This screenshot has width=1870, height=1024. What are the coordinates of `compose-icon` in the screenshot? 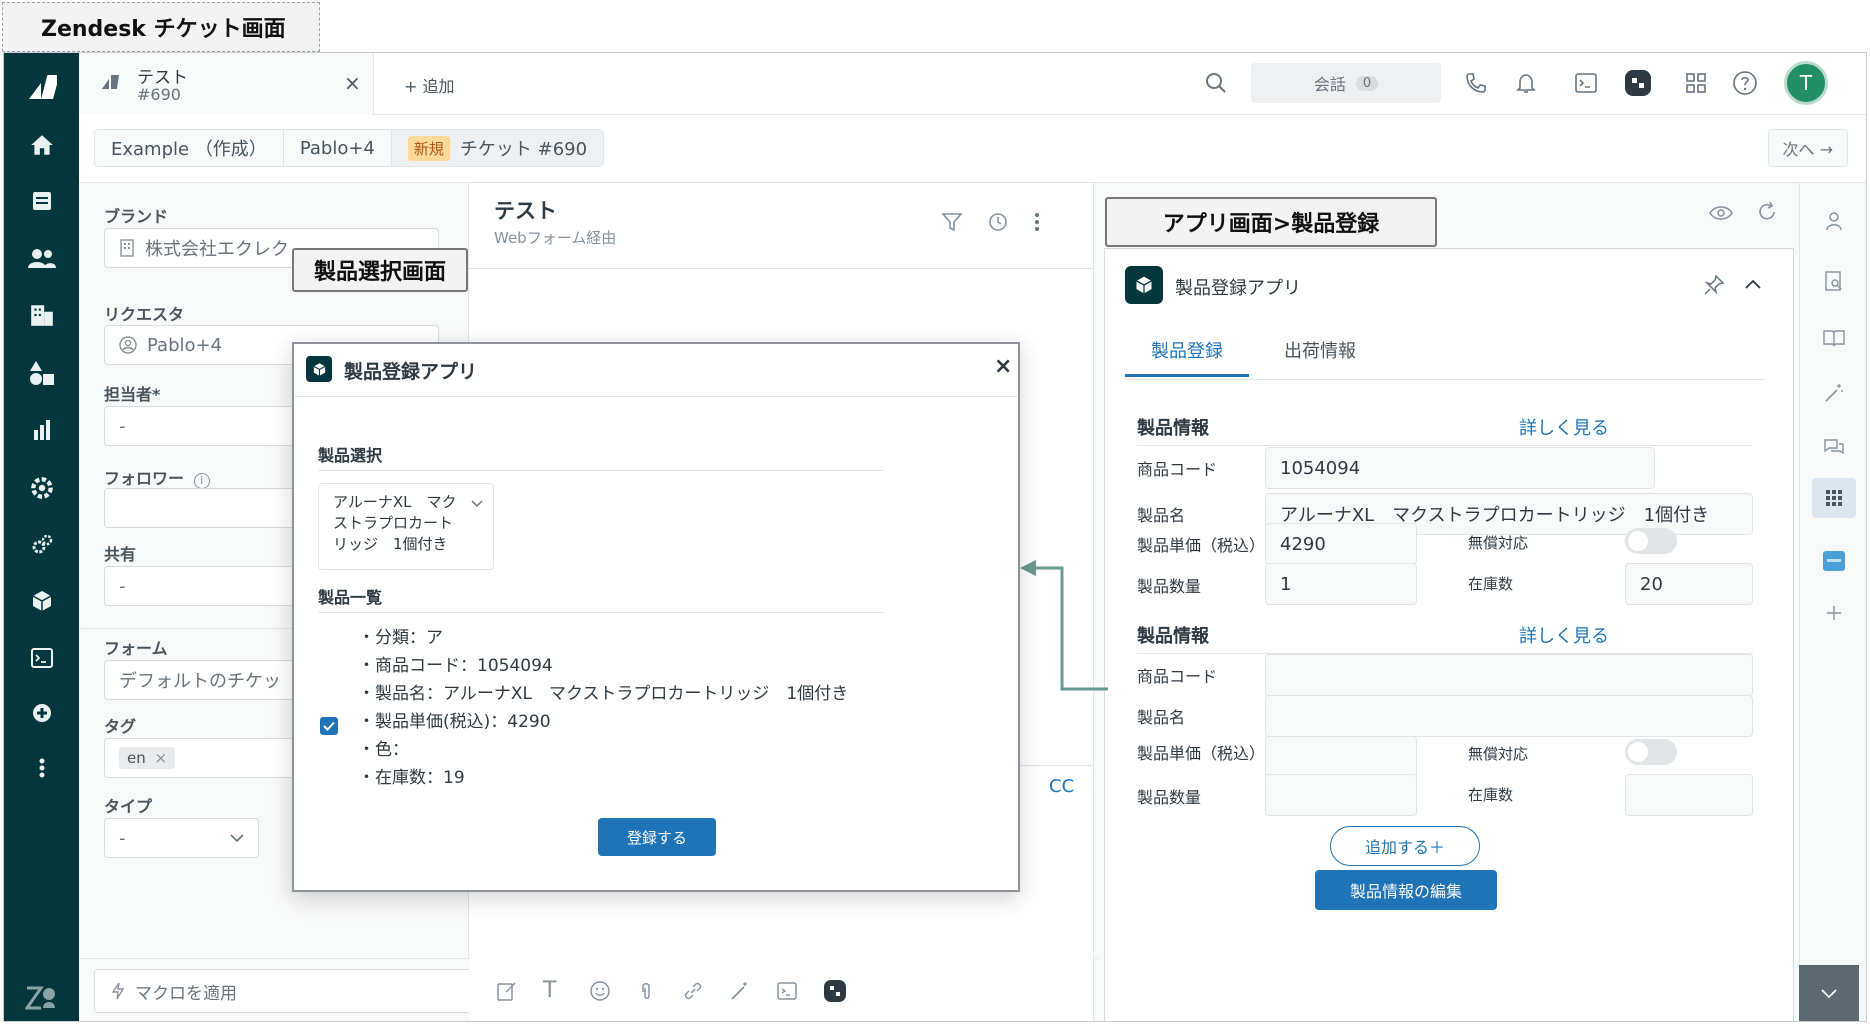 It's located at (507, 991).